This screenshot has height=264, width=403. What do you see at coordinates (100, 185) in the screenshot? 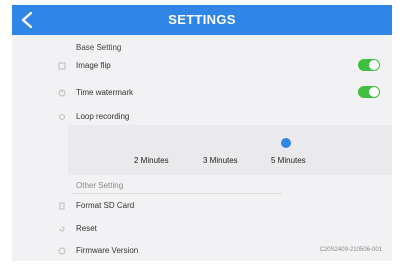
I see `section-title-other: Other Setting` at bounding box center [100, 185].